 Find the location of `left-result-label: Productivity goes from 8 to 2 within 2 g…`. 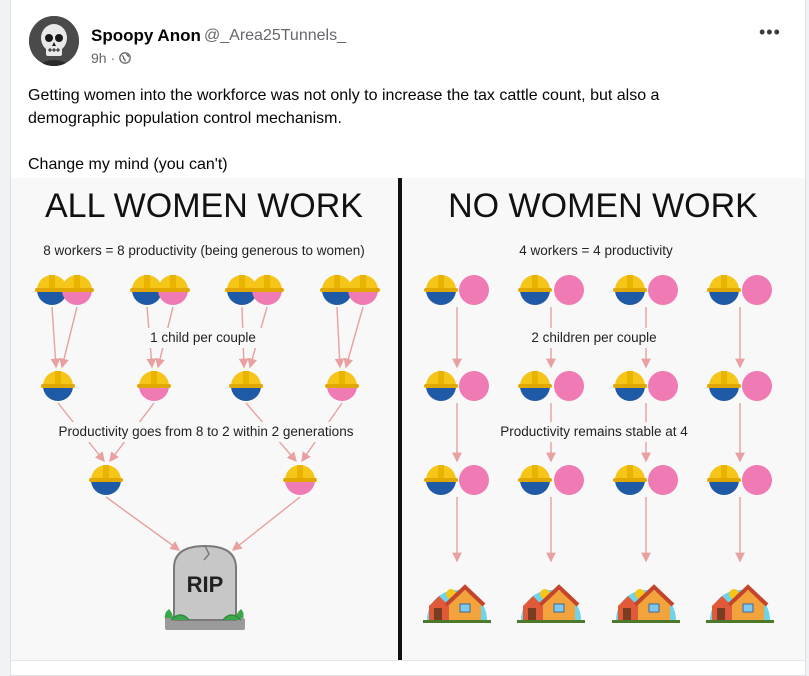

left-result-label: Productivity goes from 8 to 2 within 2 g… is located at coordinates (206, 431).